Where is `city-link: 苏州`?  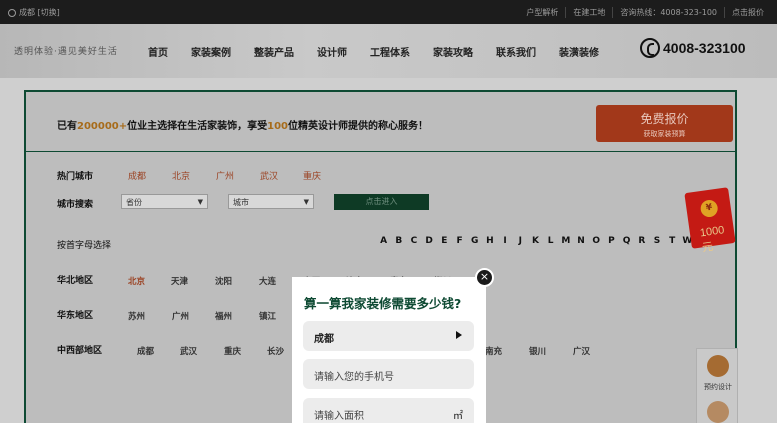 city-link: 苏州 is located at coordinates (136, 316).